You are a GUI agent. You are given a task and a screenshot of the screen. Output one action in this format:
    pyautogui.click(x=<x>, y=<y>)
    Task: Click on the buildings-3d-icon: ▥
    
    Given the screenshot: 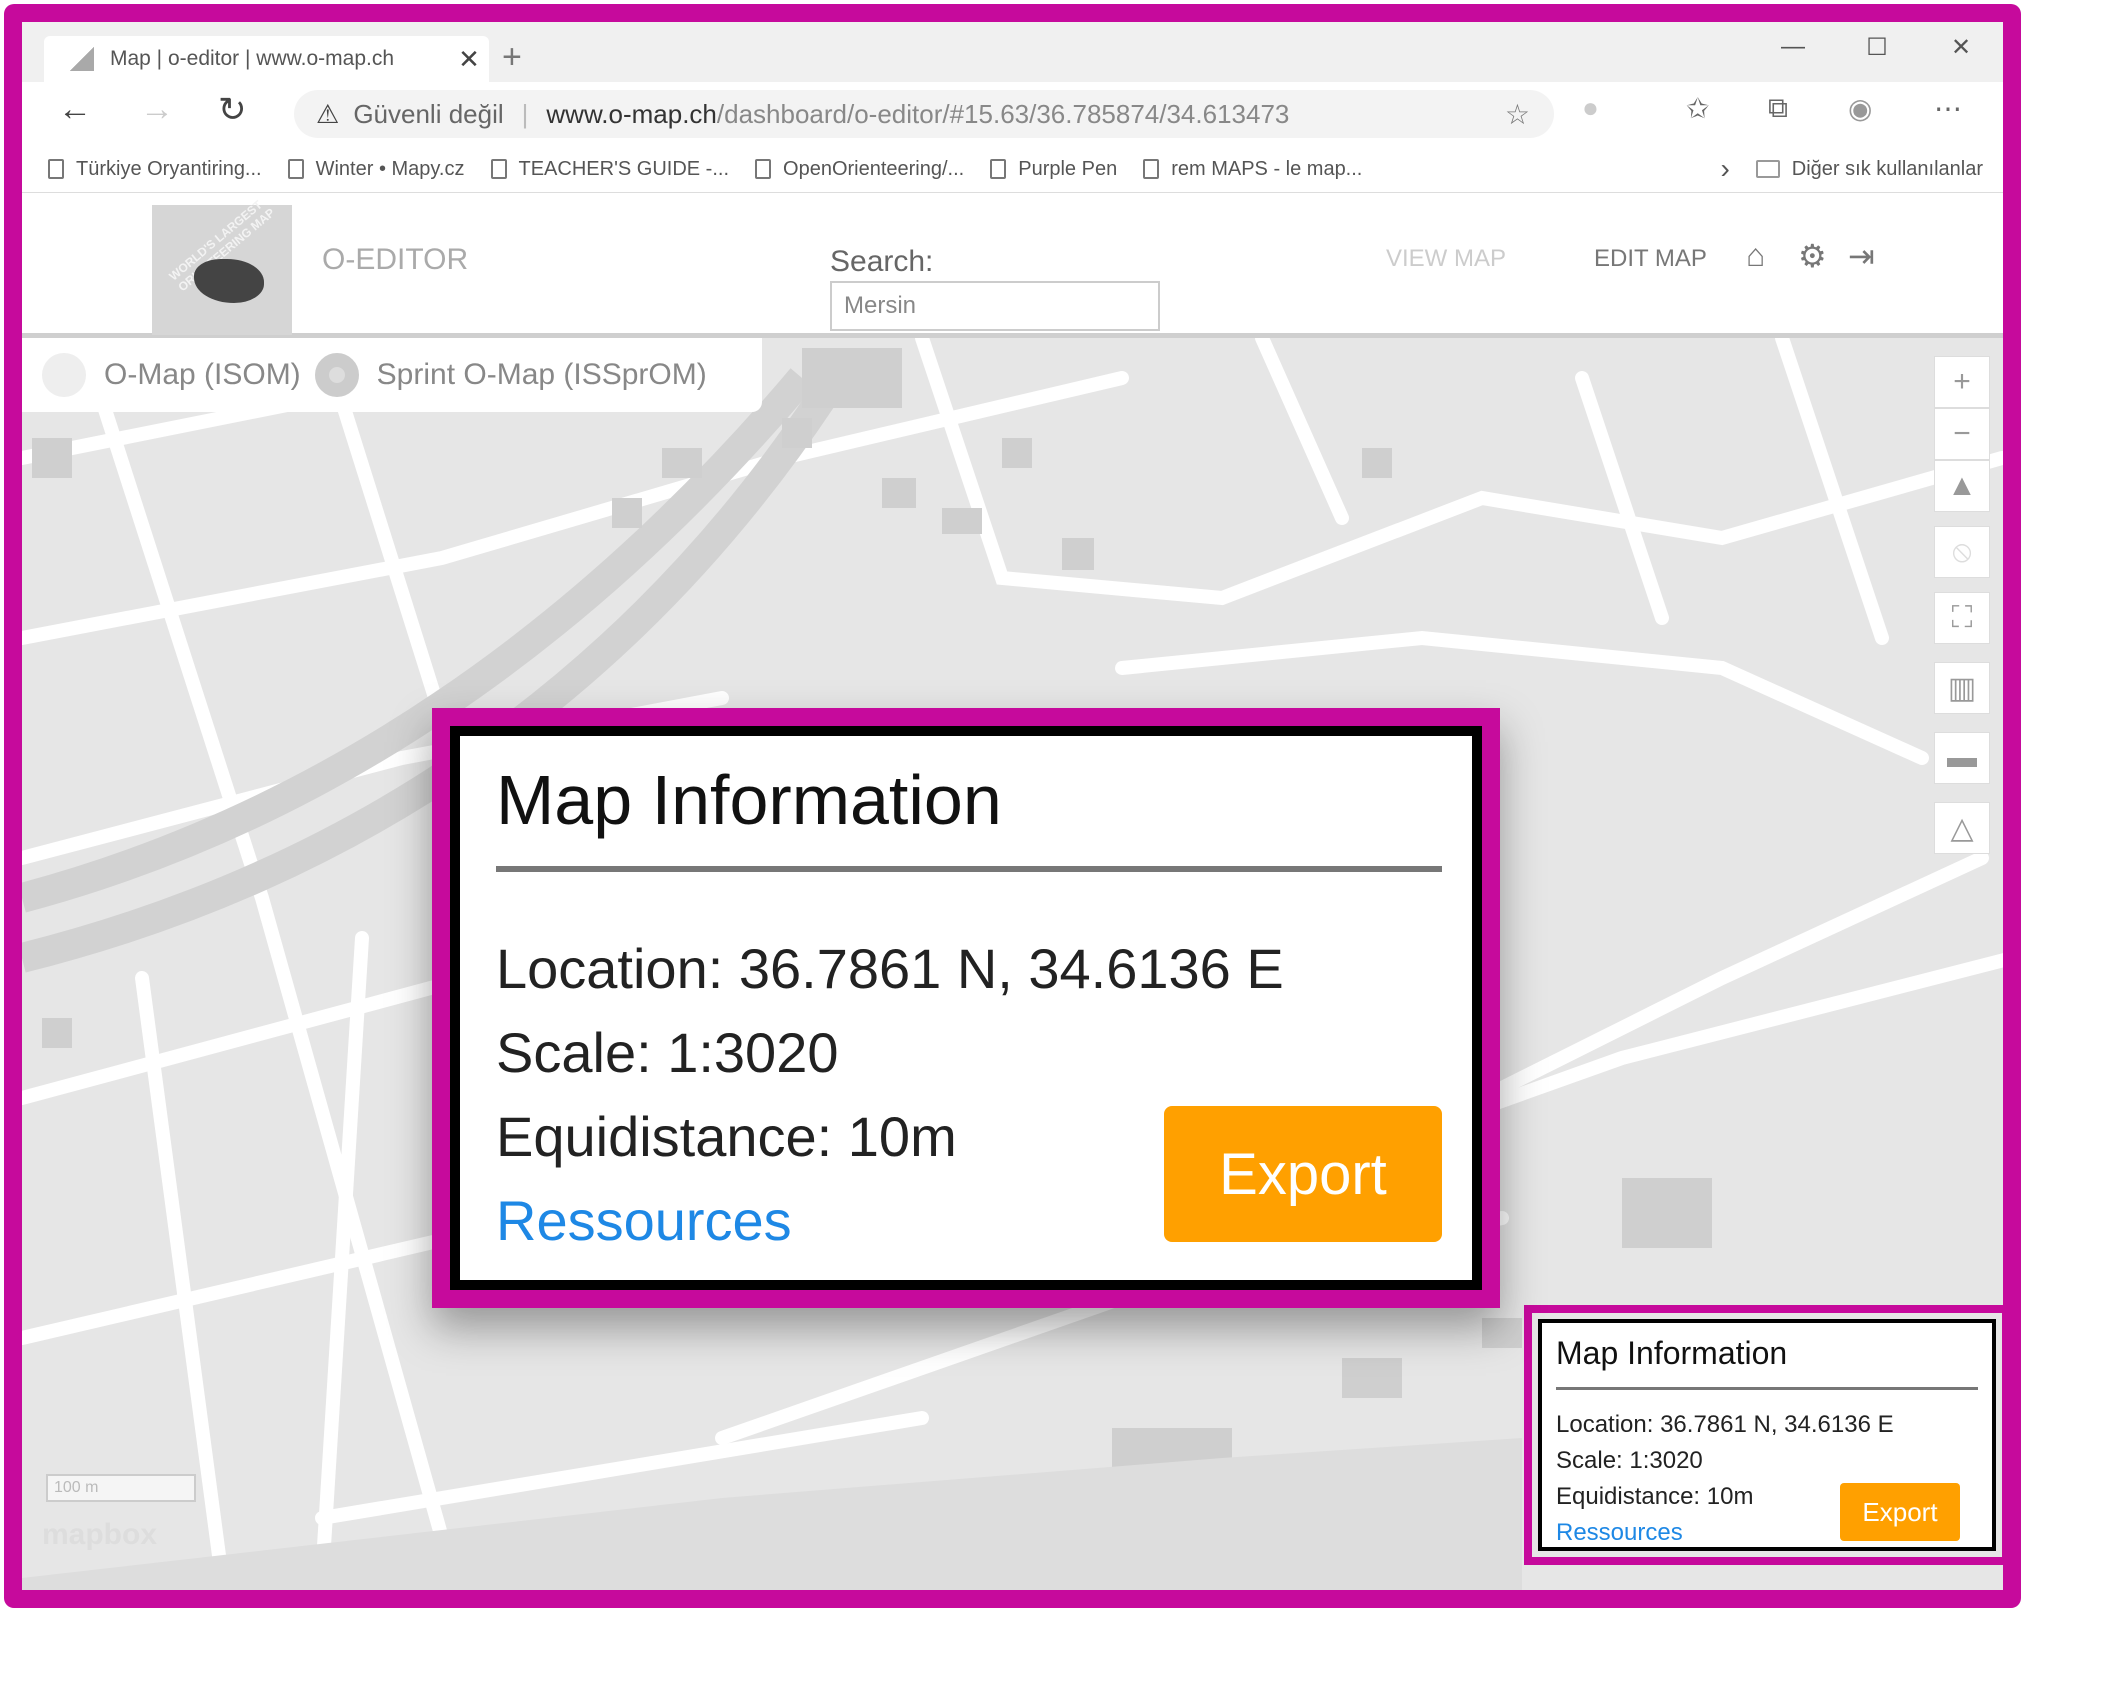 What is the action you would take?
    pyautogui.click(x=1962, y=688)
    